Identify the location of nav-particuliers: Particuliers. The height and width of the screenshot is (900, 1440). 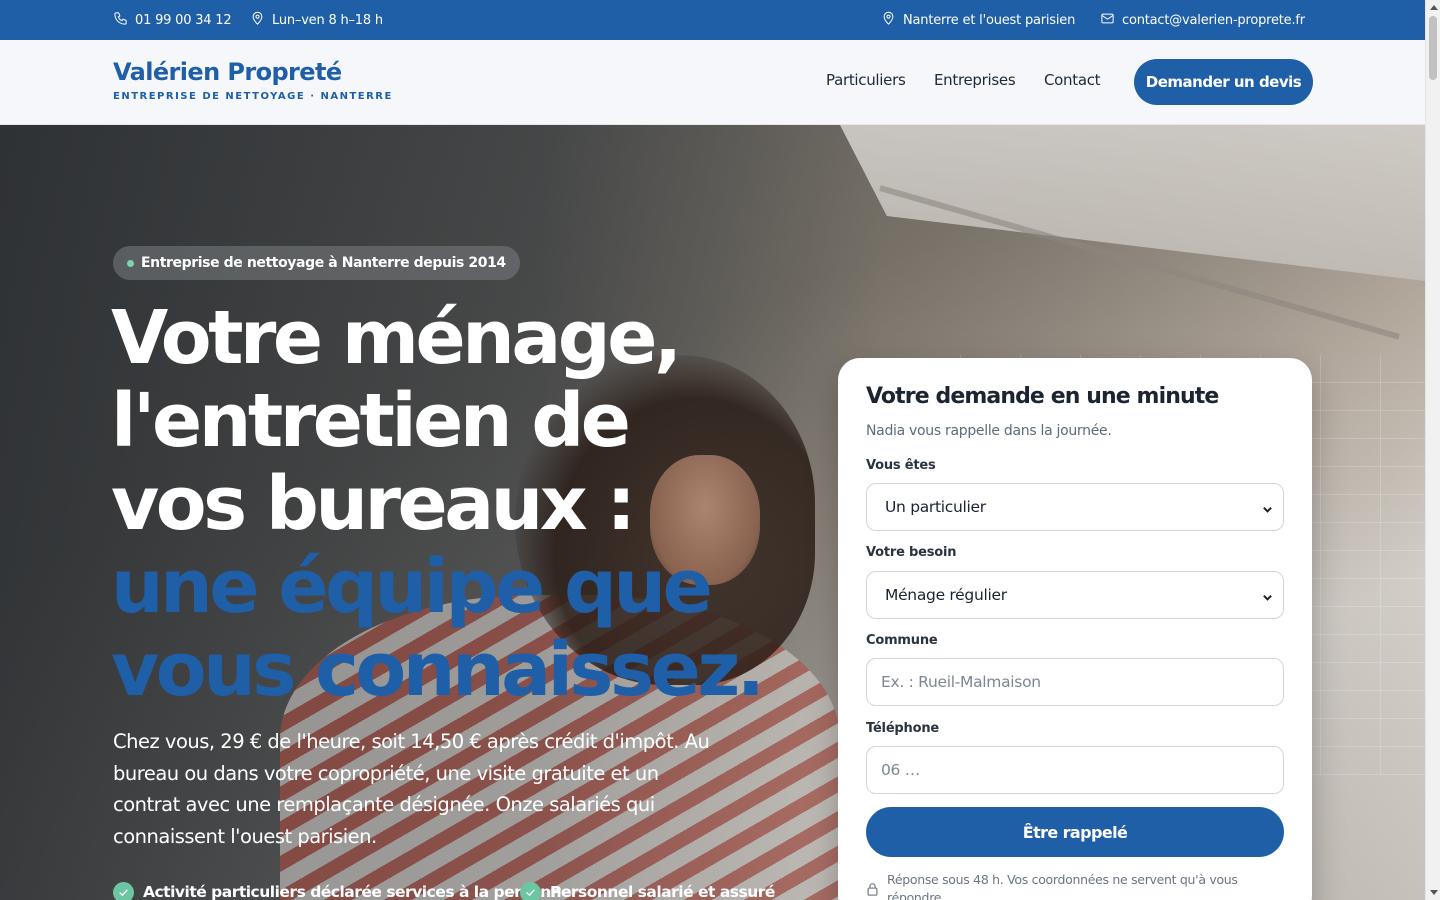
(866, 80).